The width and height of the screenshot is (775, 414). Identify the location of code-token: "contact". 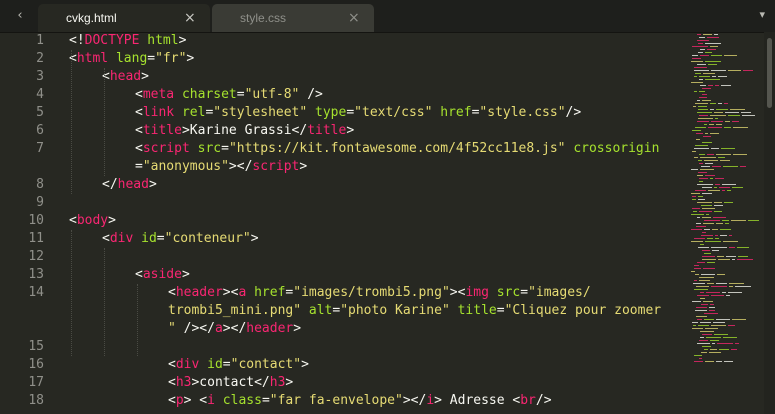
(266, 364).